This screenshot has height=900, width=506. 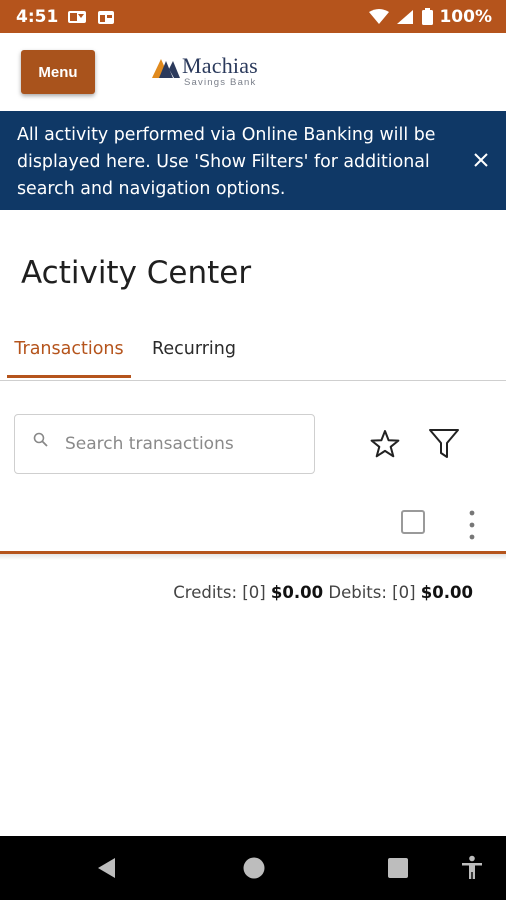 What do you see at coordinates (472, 525) in the screenshot?
I see `more-vertical-icon` at bounding box center [472, 525].